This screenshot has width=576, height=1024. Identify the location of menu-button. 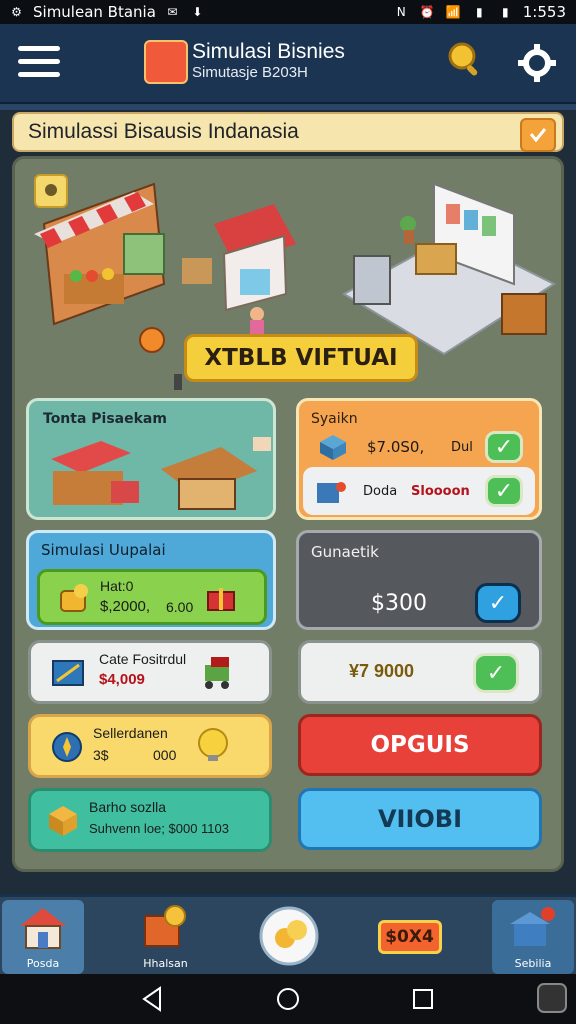
(39, 63).